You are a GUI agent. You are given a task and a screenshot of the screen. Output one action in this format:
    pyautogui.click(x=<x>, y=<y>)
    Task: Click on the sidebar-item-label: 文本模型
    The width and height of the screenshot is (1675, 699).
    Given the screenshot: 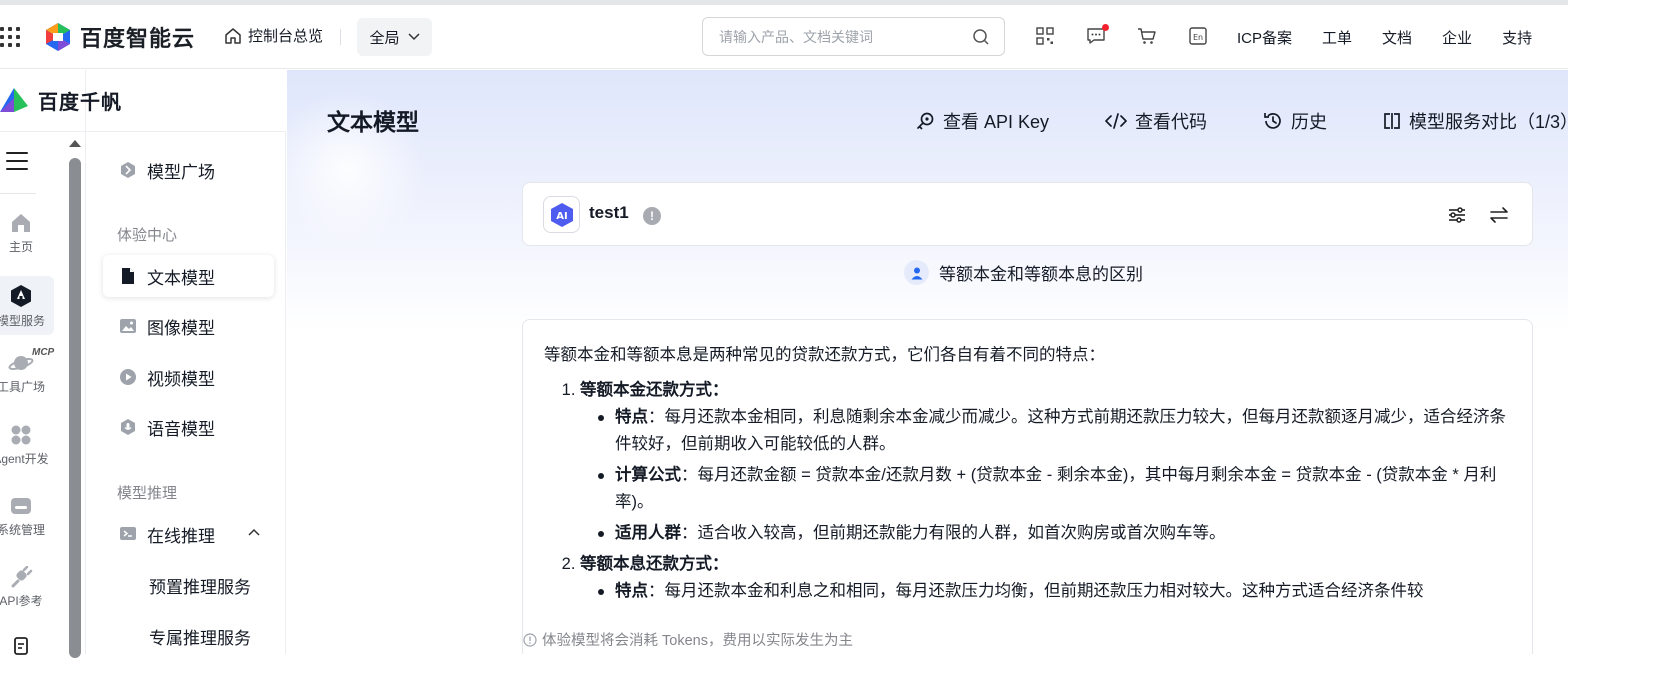 What is the action you would take?
    pyautogui.click(x=181, y=278)
    